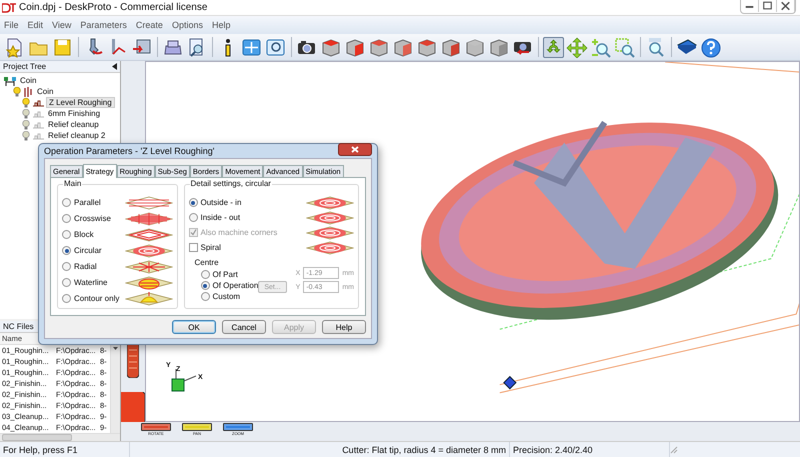 This screenshot has width=800, height=457. Describe the element at coordinates (226, 296) in the screenshot. I see `radio-option: Custom` at that location.